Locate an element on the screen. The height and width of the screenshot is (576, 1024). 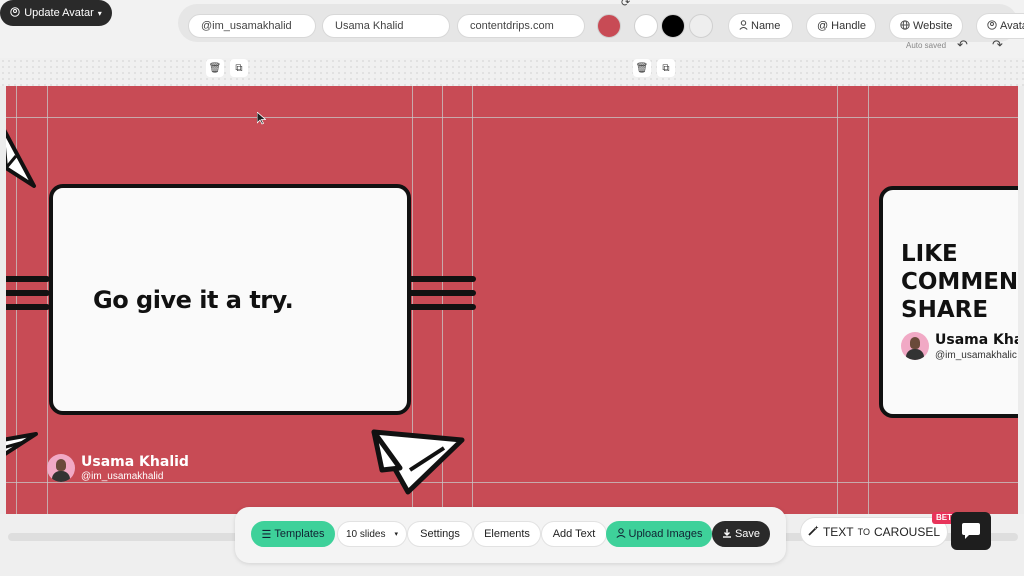
text-to-carousel-button: TEXT TO CAROUSEL is located at coordinates (874, 532).